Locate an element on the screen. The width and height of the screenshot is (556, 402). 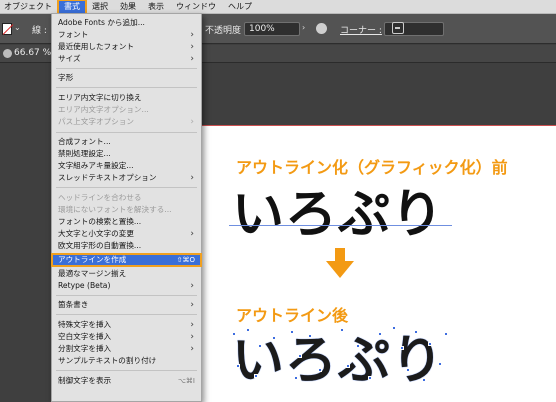
sample-text-before: いろぷり is located at coordinates (338, 209).